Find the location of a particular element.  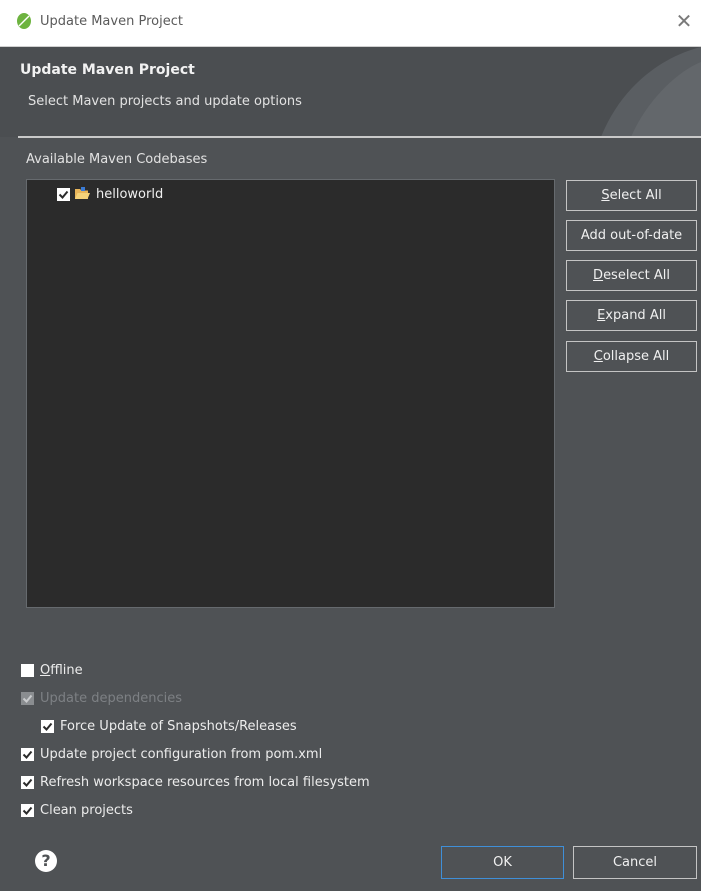

force-update-option: Force Update of Snapshots/Releases is located at coordinates (169, 726).